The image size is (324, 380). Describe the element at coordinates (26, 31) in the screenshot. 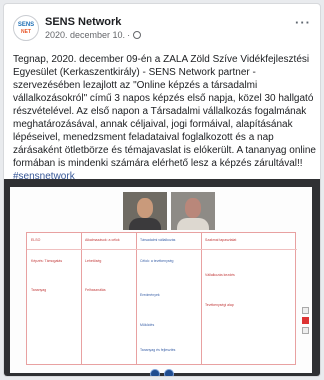

I see `avatar-logo-line2: NET` at that location.